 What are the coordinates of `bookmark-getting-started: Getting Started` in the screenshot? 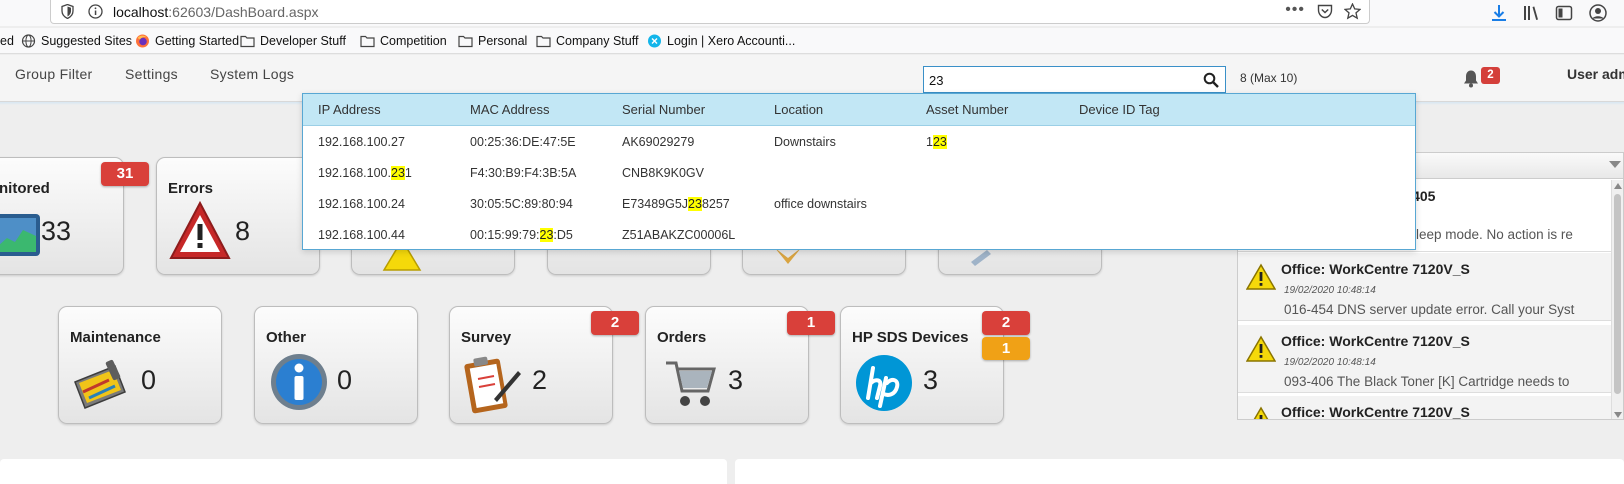 It's located at (187, 41).